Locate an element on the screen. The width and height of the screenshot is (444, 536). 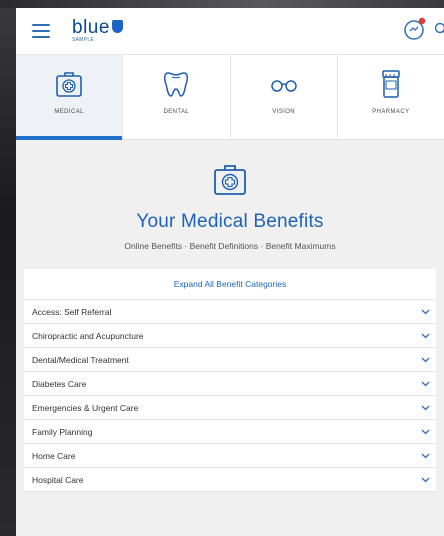
background-left is located at coordinates (8, 268).